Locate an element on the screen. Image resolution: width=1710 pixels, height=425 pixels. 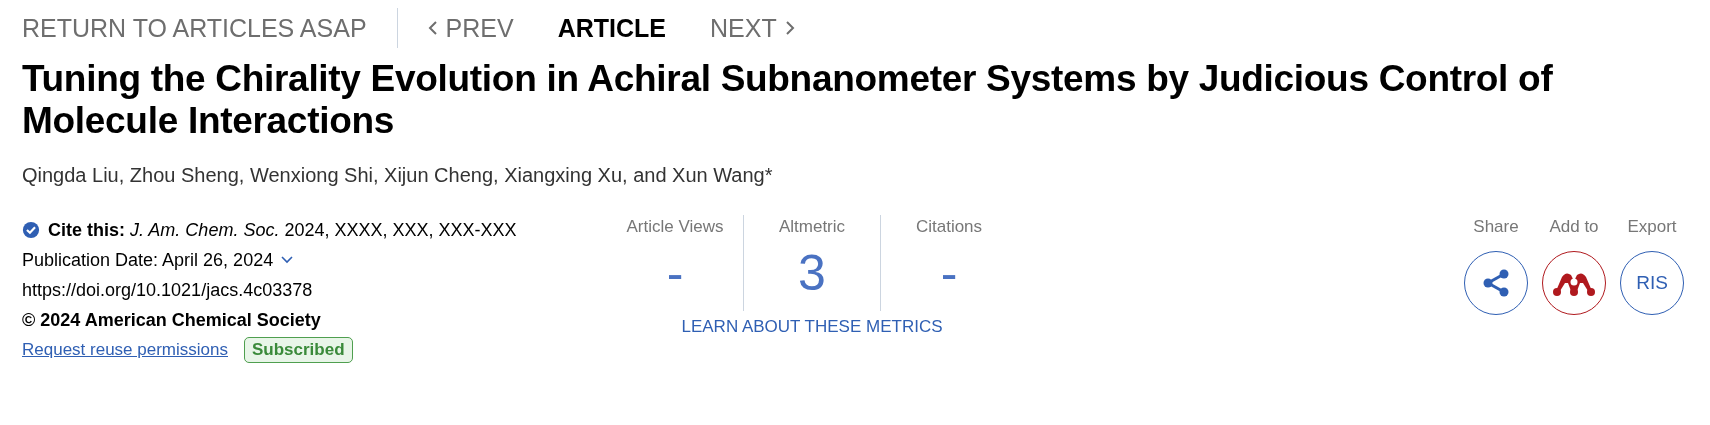
export-ris-button: RIS is located at coordinates (1652, 283).